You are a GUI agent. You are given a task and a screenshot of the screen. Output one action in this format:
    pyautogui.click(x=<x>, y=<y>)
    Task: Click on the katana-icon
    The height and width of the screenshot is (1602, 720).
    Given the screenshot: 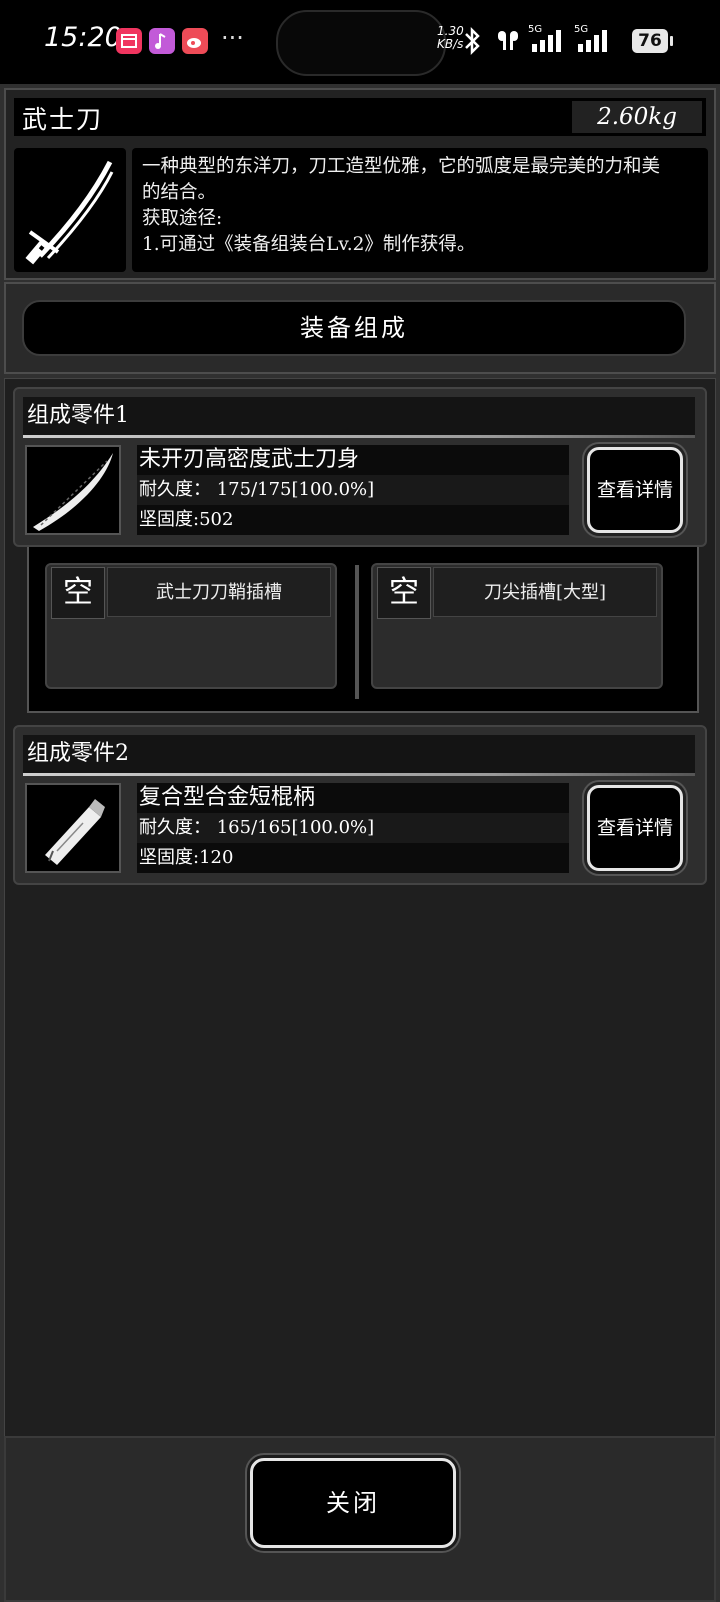 What is the action you would take?
    pyautogui.click(x=70, y=210)
    